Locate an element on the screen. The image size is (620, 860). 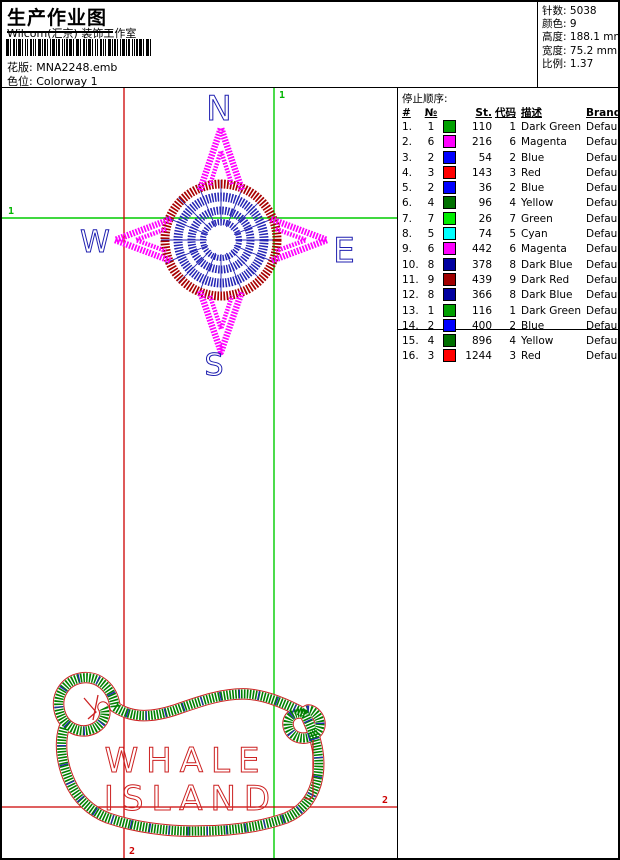
stop-desc: Yellow is located at coordinates (537, 341).